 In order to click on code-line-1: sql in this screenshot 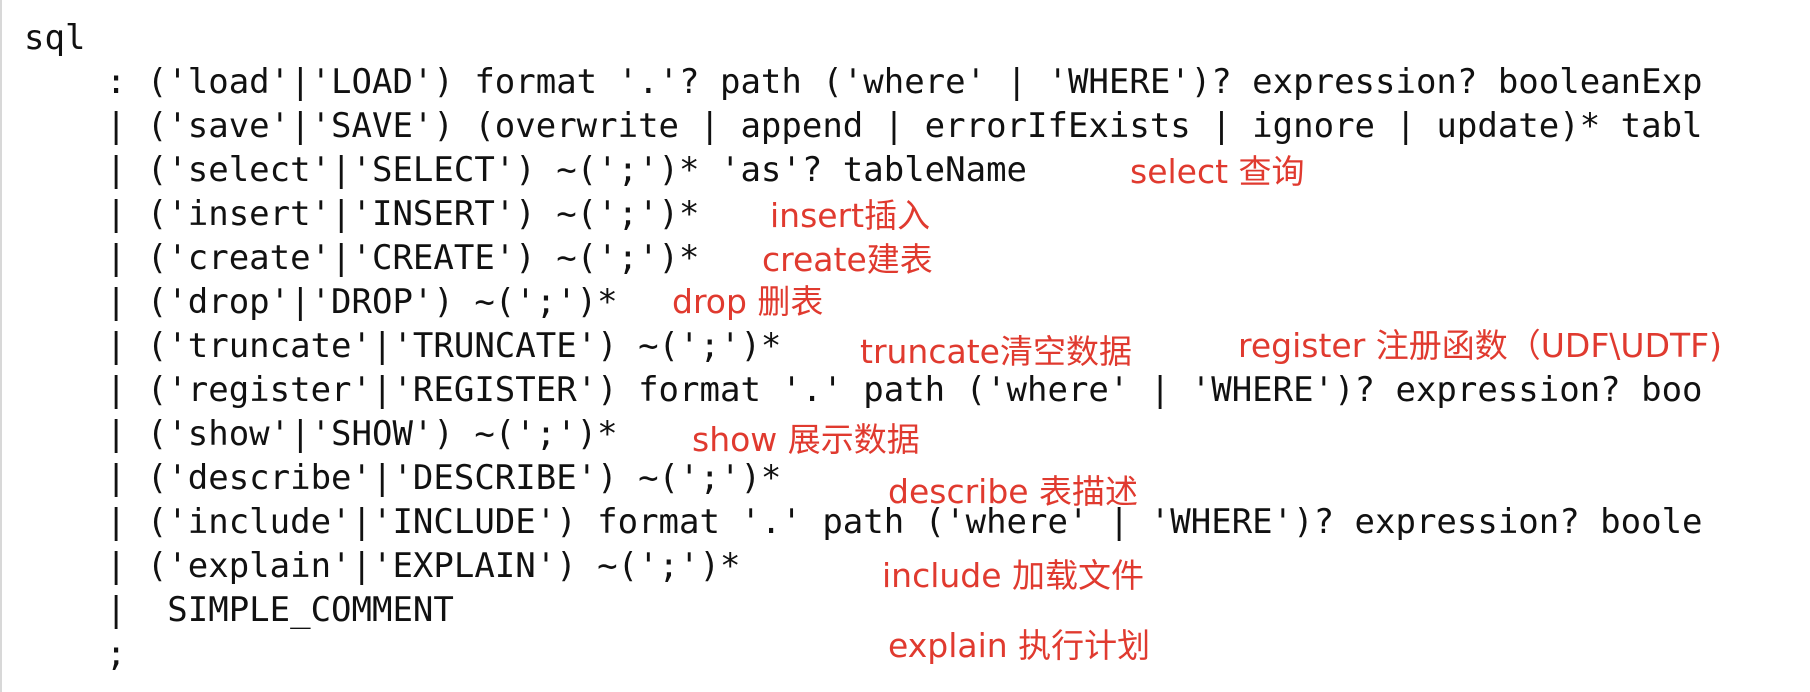, I will do `click(55, 38)`.